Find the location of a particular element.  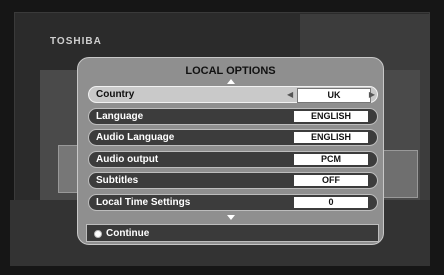

row-label: Country is located at coordinates (115, 94).